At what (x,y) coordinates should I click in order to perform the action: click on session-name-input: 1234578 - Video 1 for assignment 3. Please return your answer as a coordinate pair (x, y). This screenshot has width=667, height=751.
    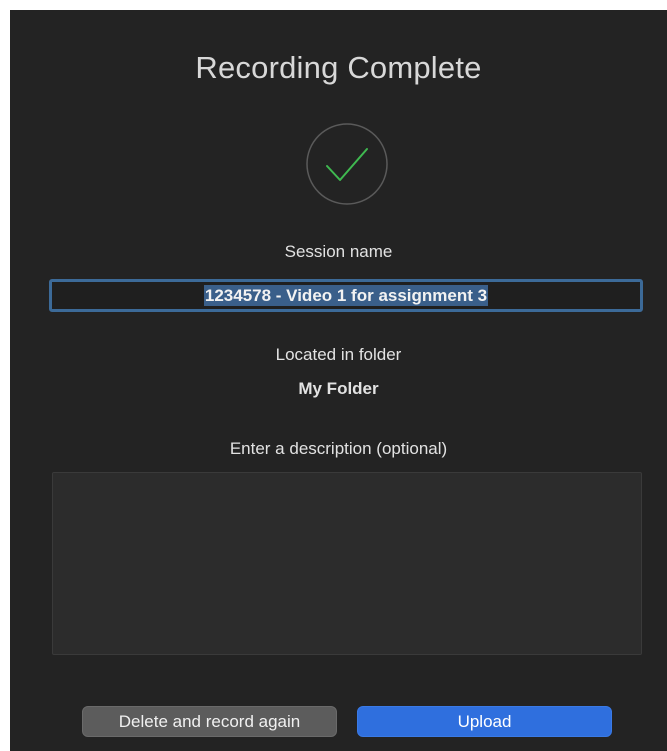
    Looking at the image, I should click on (346, 295).